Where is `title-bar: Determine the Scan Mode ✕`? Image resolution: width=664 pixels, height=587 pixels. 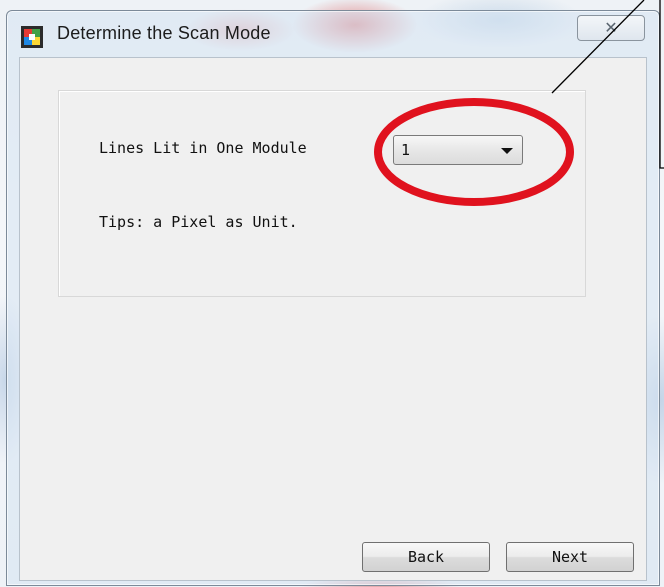
title-bar: Determine the Scan Mode ✕ is located at coordinates (333, 34).